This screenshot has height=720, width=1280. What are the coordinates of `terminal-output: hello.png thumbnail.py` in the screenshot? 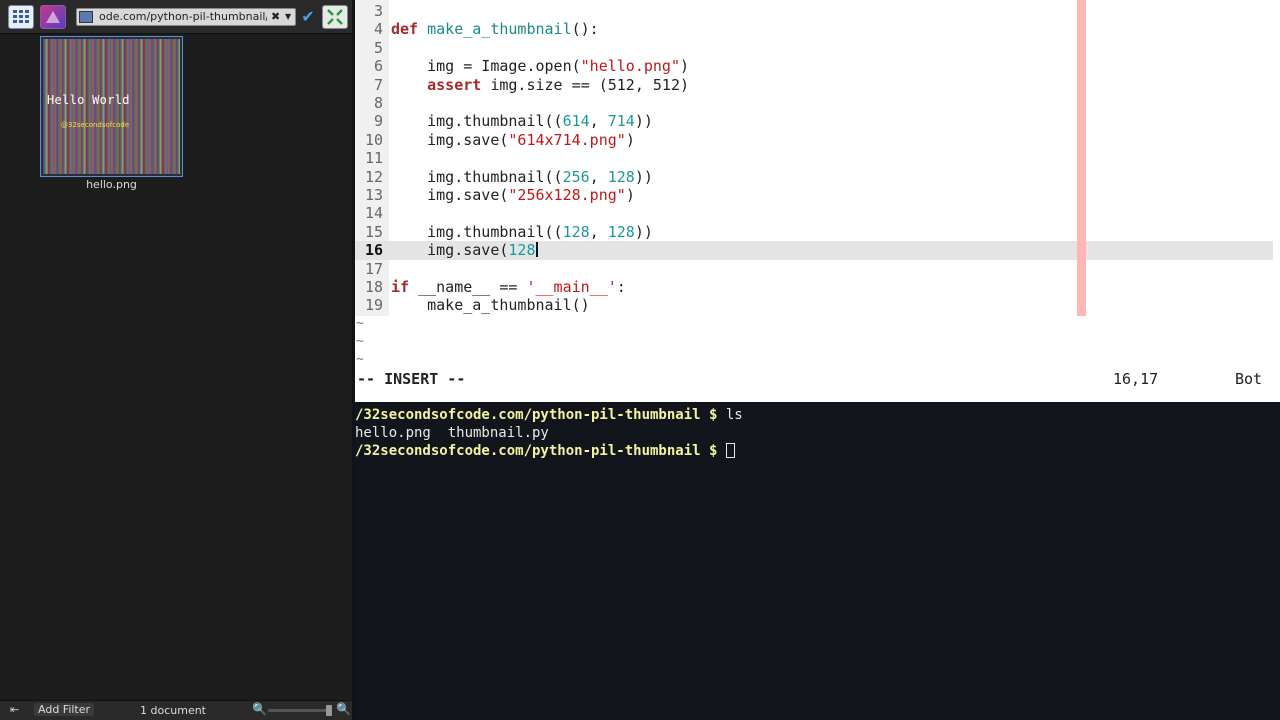 It's located at (452, 433).